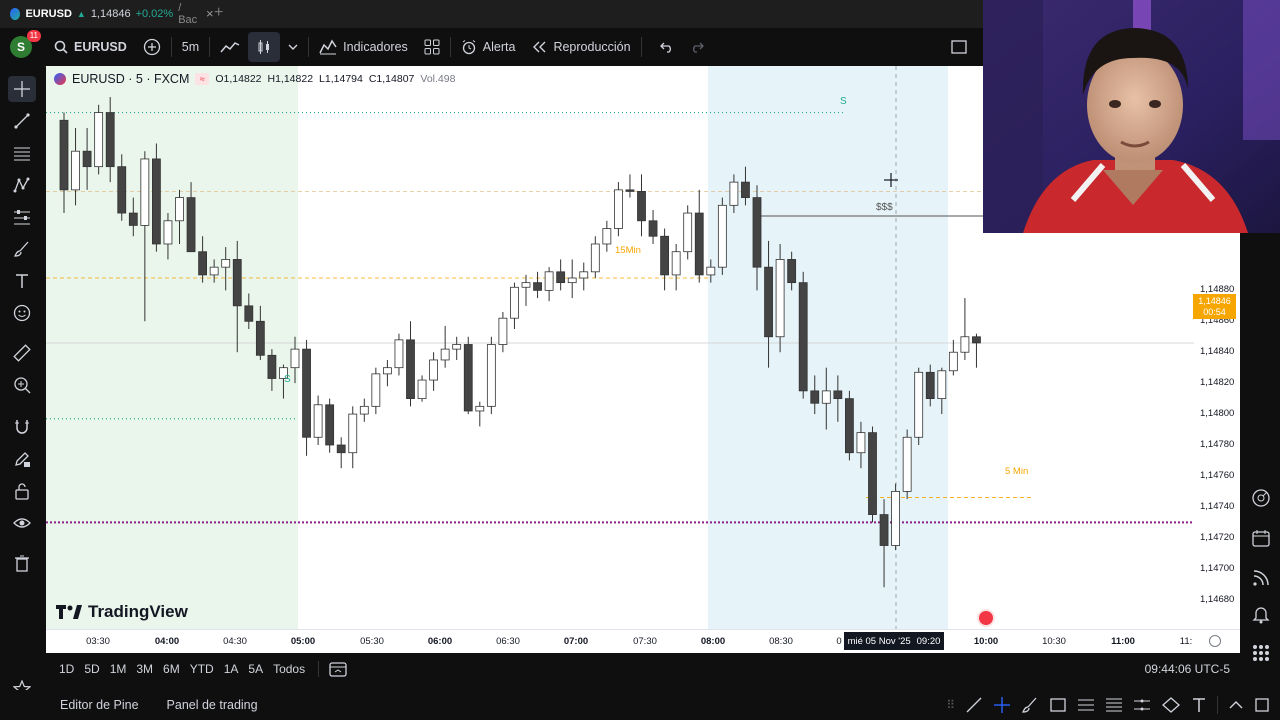 The width and height of the screenshot is (1280, 720). What do you see at coordinates (1262, 705) in the screenshot?
I see `maximize-panel-icon` at bounding box center [1262, 705].